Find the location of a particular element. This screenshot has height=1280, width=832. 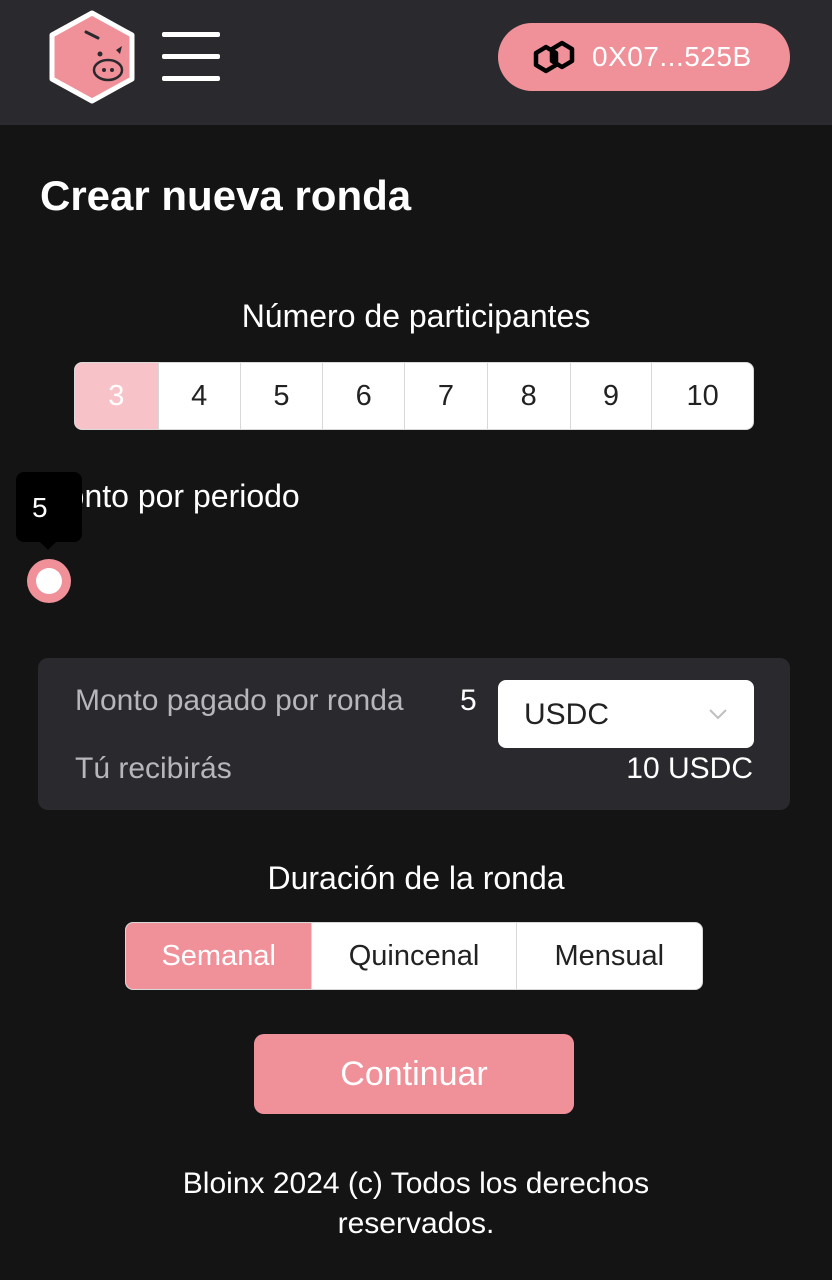

tooltip-arrow is located at coordinates (48, 545).